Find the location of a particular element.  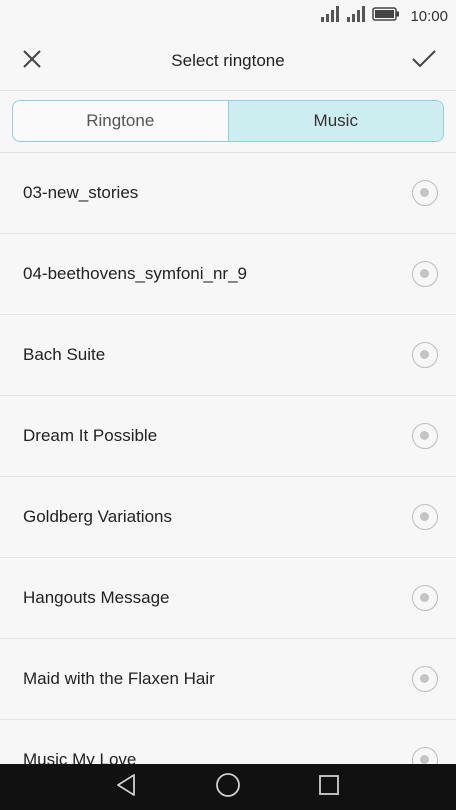

navigation-bar is located at coordinates (228, 787).